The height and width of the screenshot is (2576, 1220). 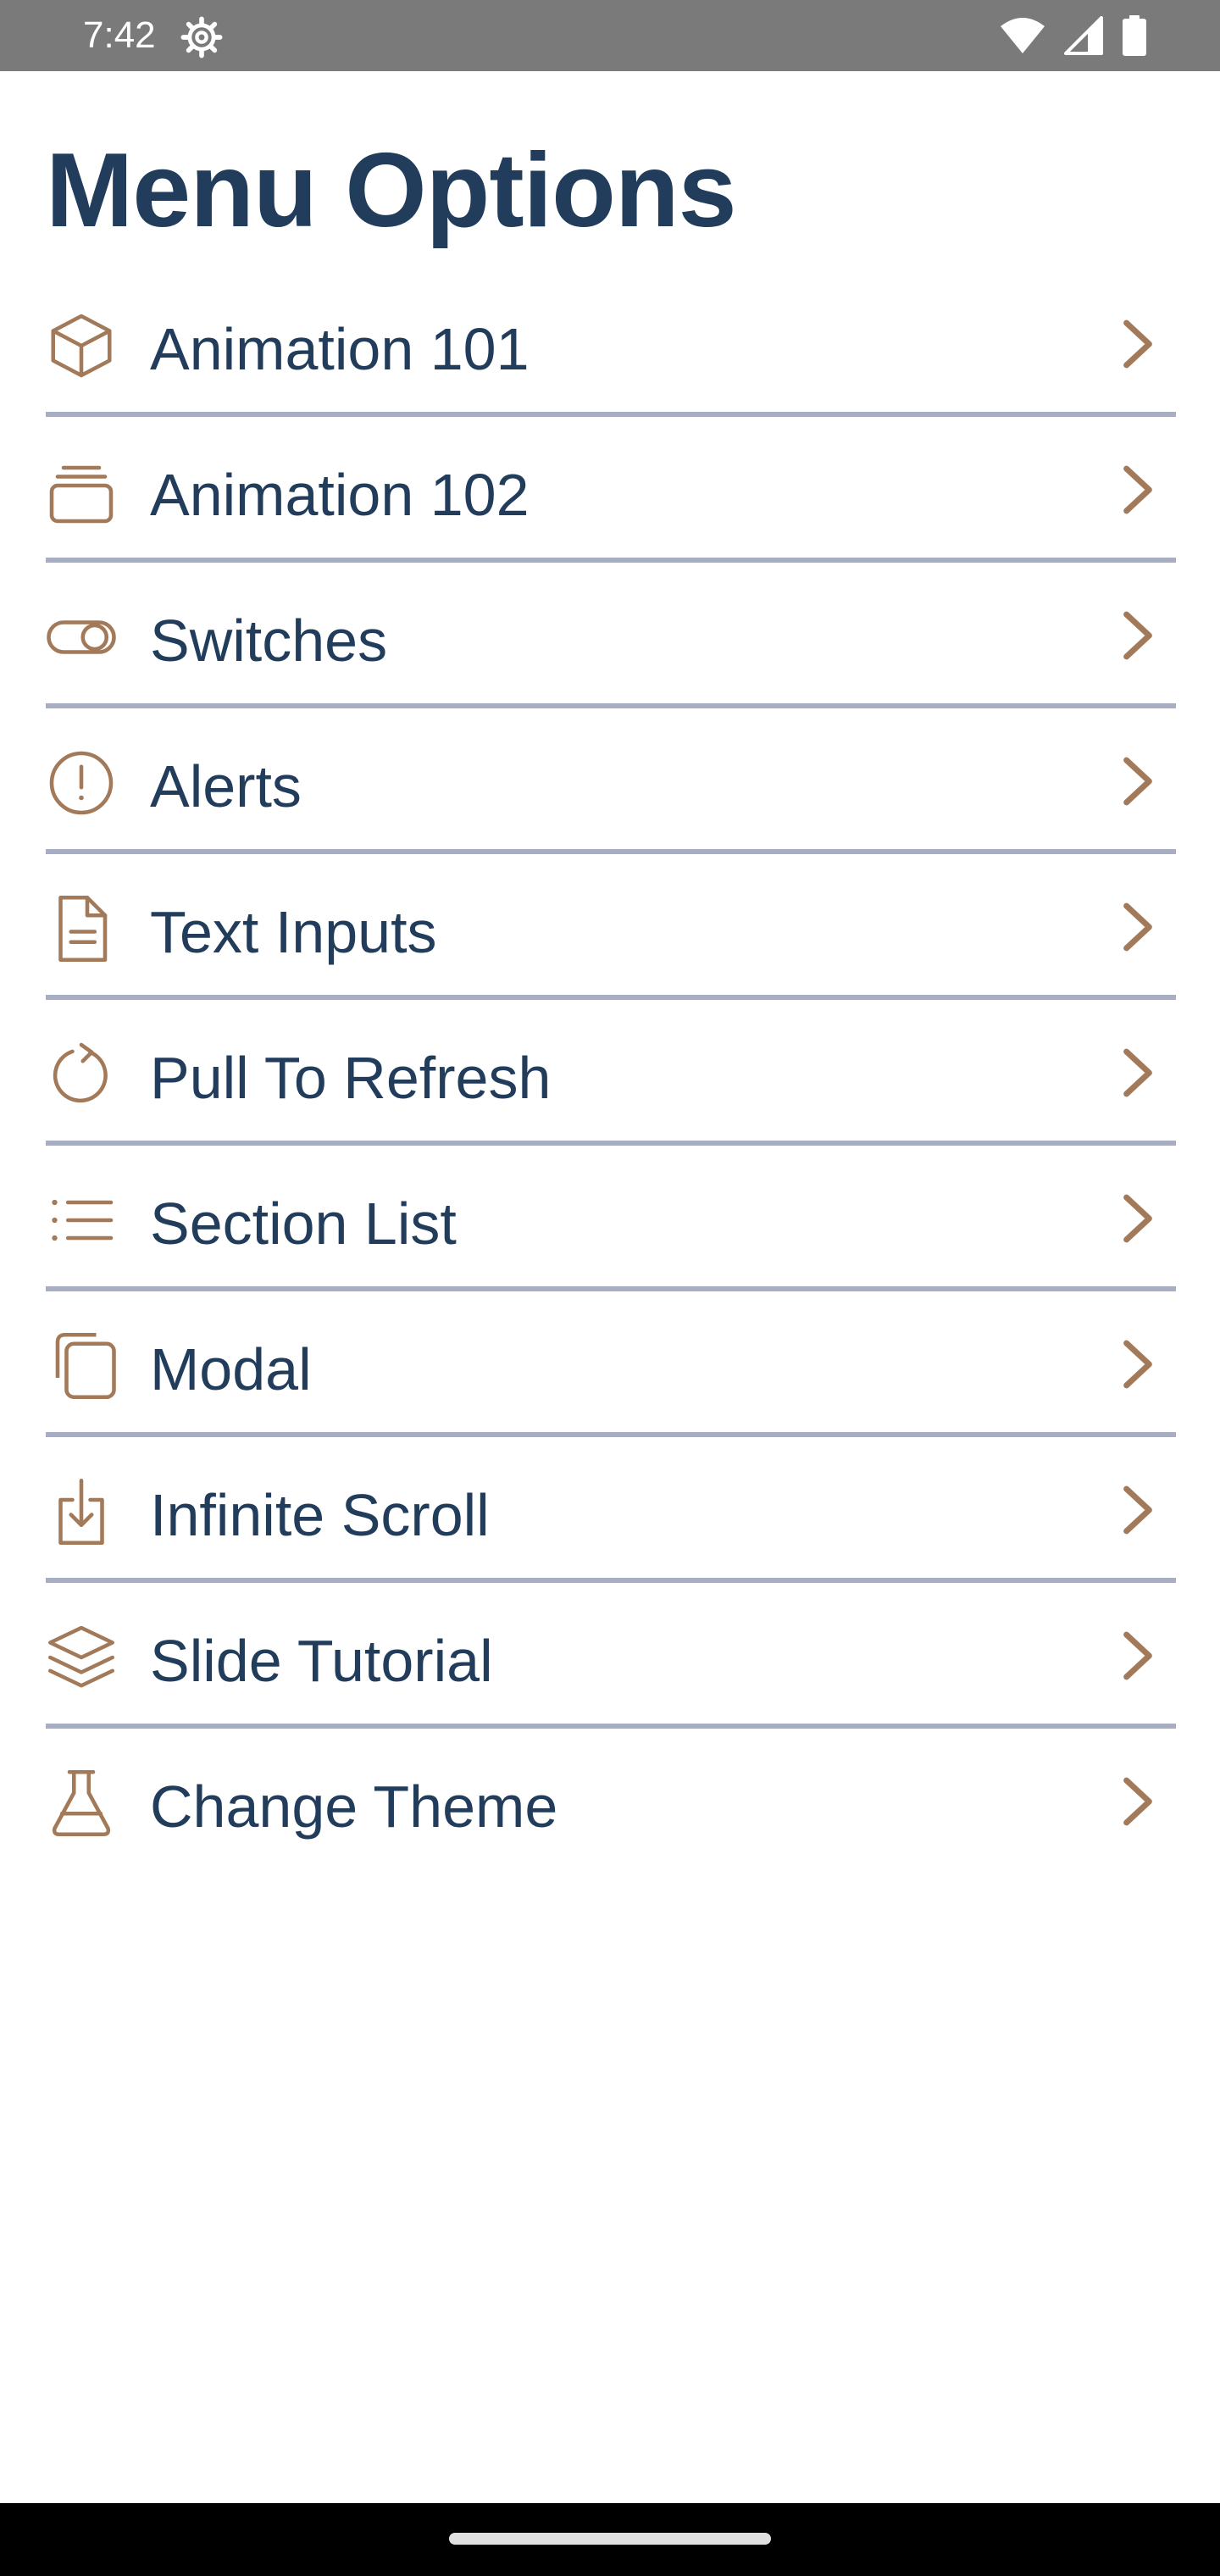 I want to click on status-bar: 7:42, so click(x=610, y=35).